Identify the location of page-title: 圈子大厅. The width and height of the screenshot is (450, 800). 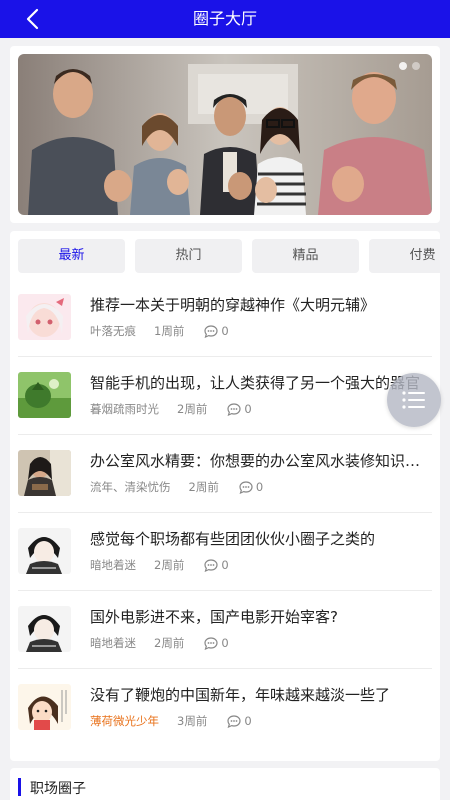
(224, 18).